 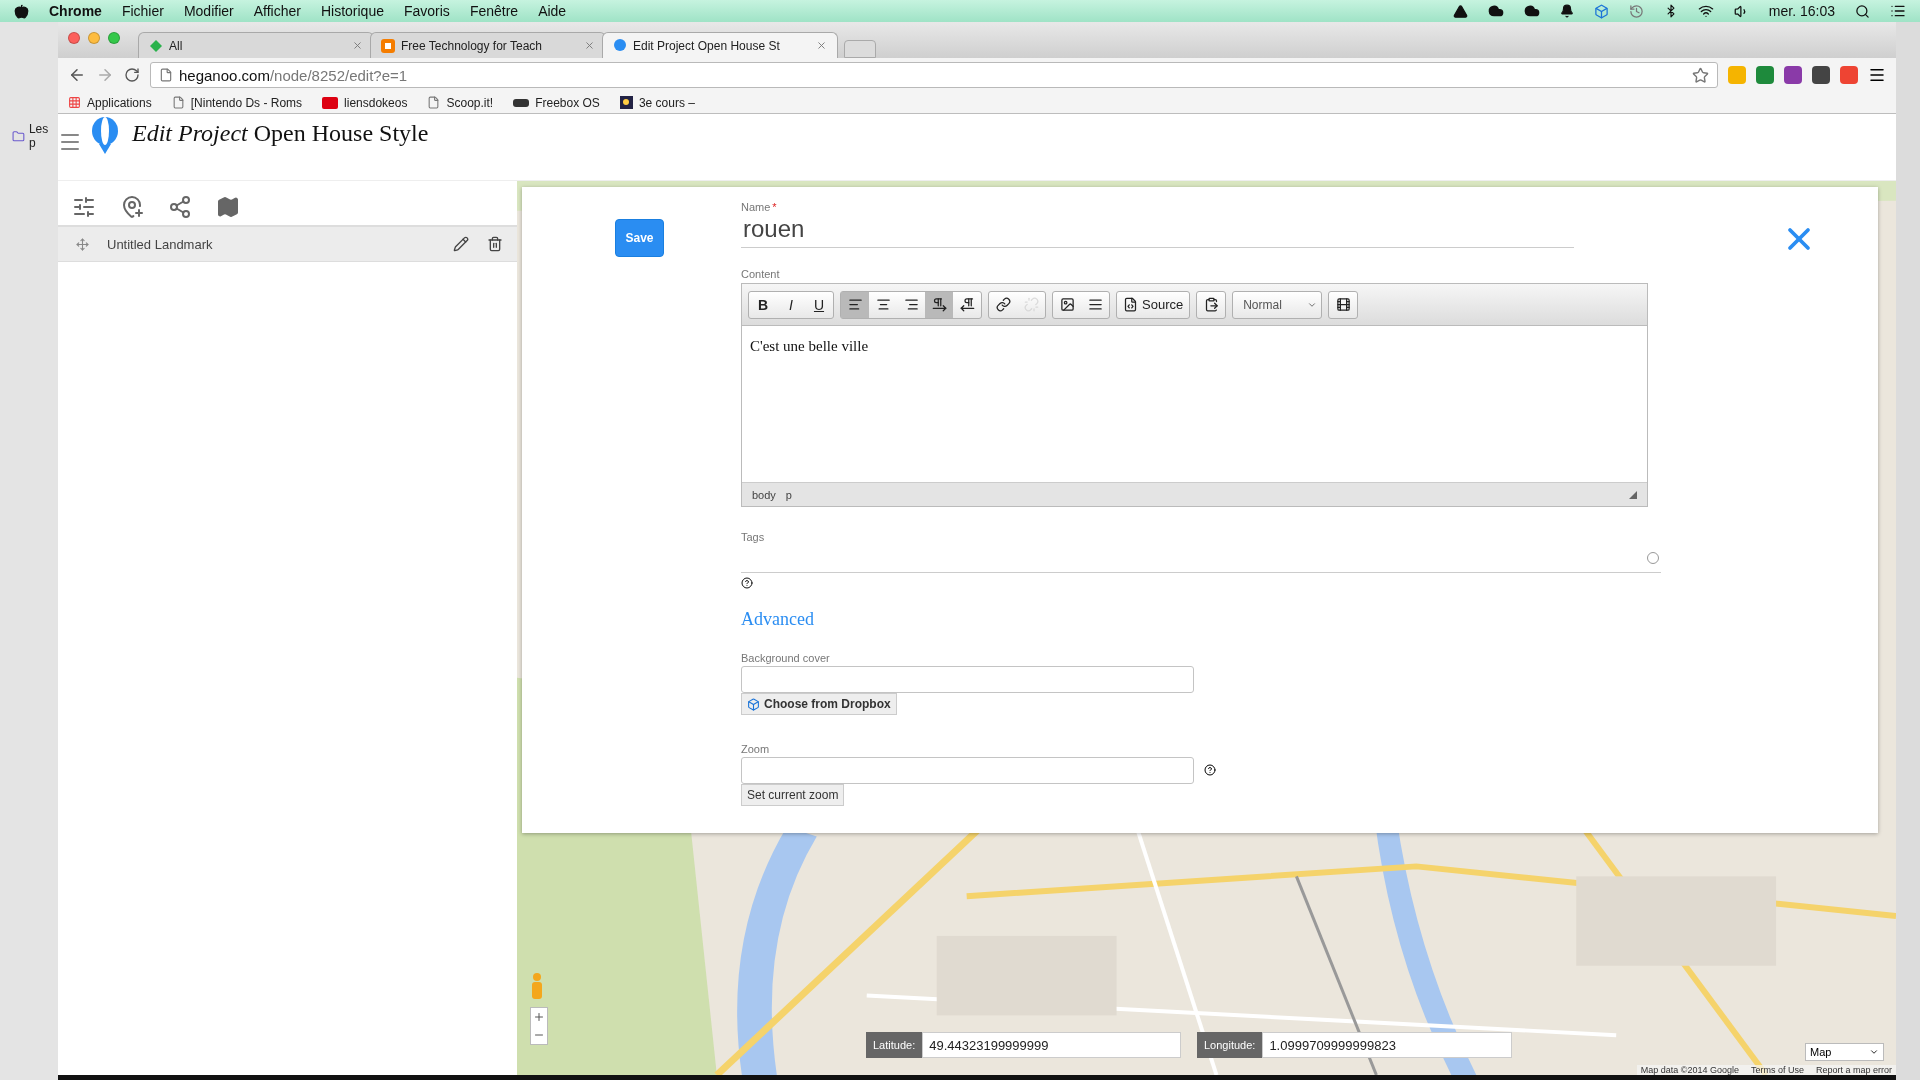 I want to click on map-button, so click(x=228, y=207).